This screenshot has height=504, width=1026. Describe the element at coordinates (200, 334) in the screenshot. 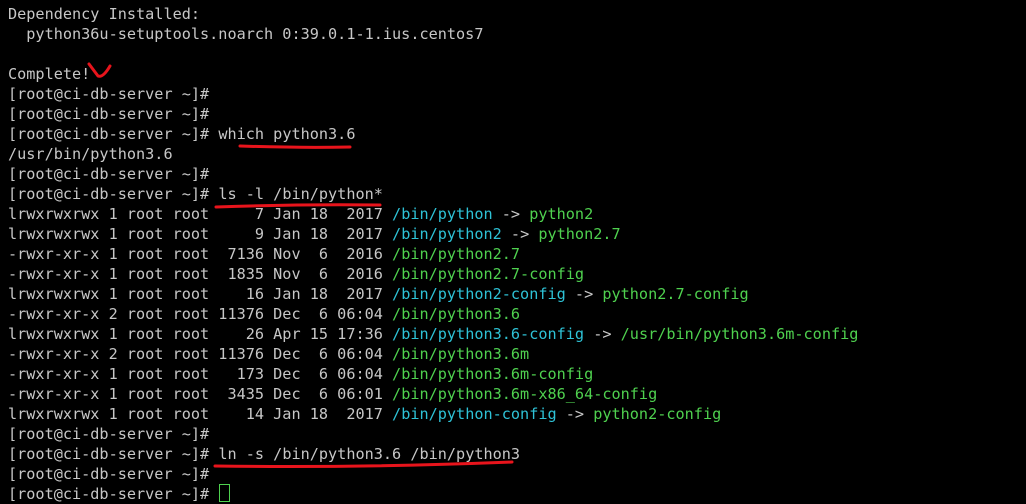

I see `file-metadata: lrwxrwxrwx 1 root root 26 Apr 15 17:36` at that location.